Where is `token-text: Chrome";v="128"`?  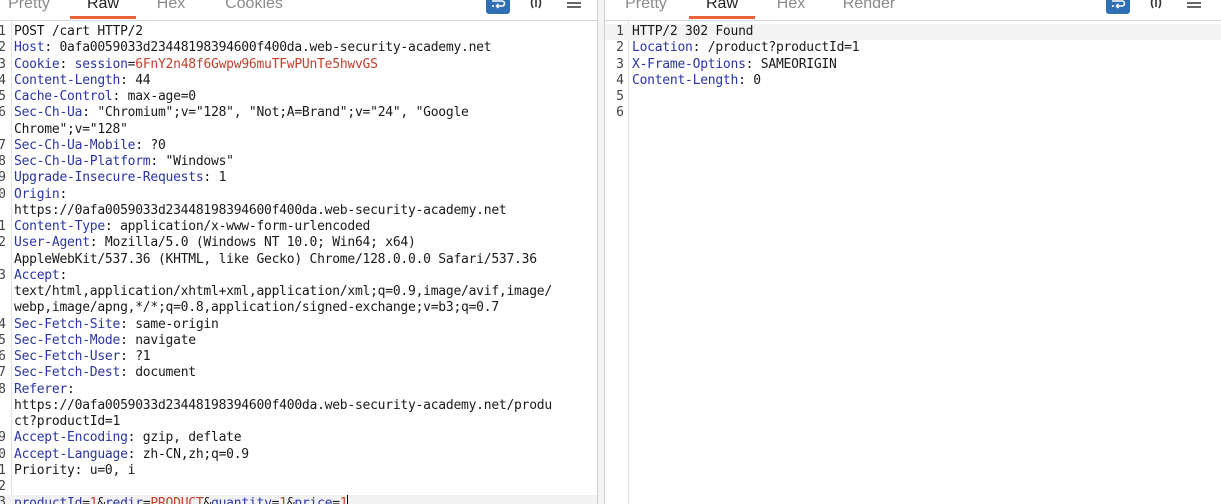 token-text: Chrome";v="128" is located at coordinates (71, 129).